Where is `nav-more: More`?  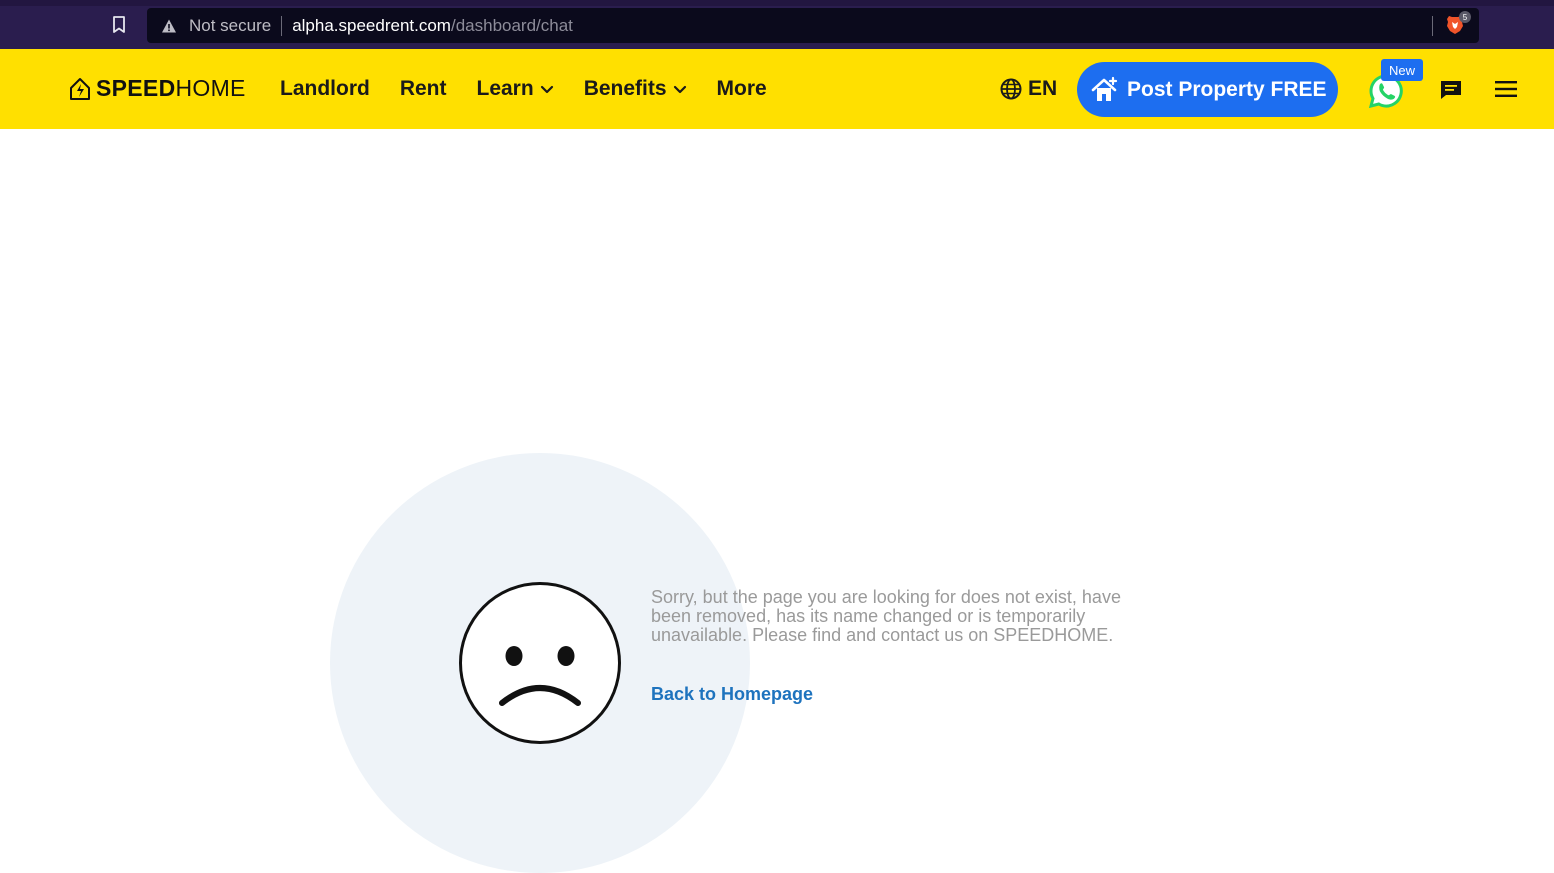 nav-more: More is located at coordinates (742, 89).